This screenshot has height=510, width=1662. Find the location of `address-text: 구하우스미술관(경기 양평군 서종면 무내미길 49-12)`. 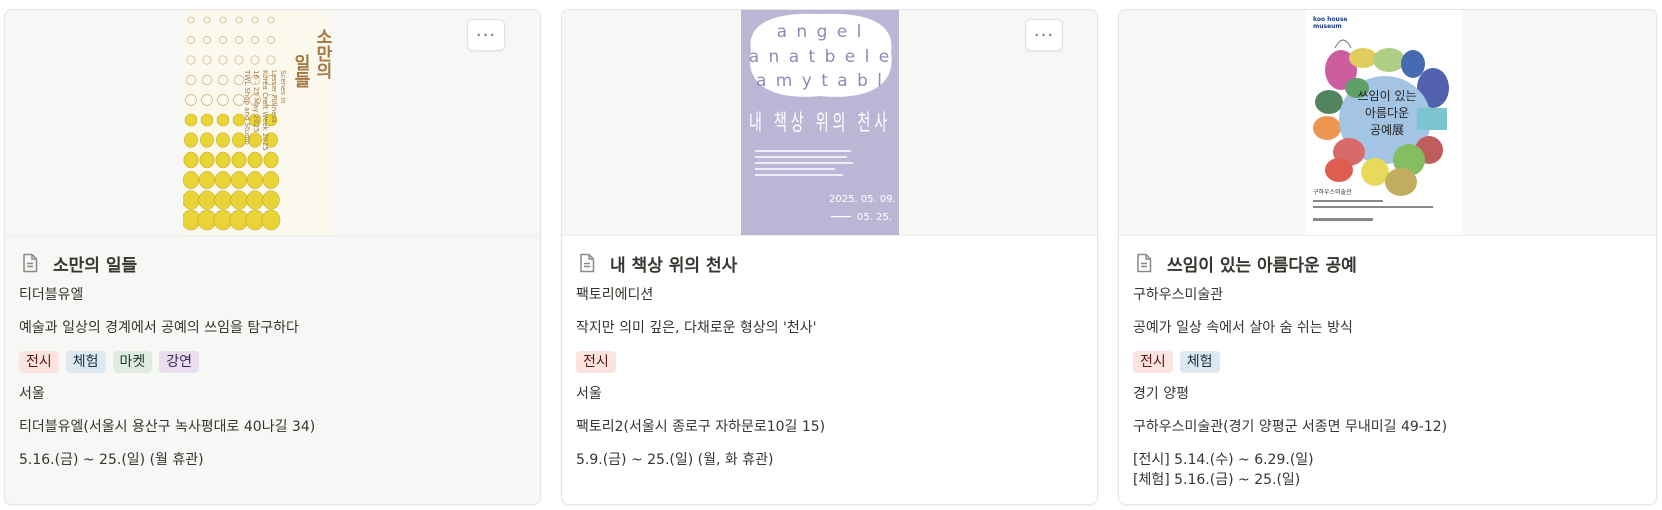

address-text: 구하우스미술관(경기 양평군 서종면 무내미길 49-12) is located at coordinates (1290, 427).